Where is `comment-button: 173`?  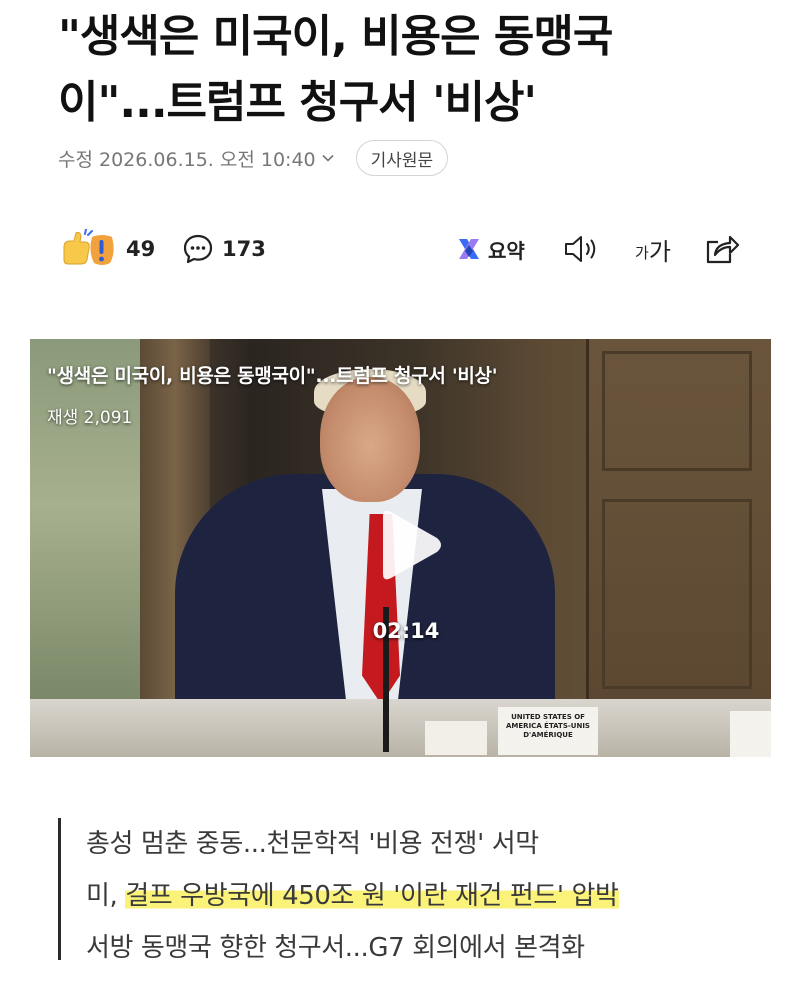 comment-button: 173 is located at coordinates (224, 249).